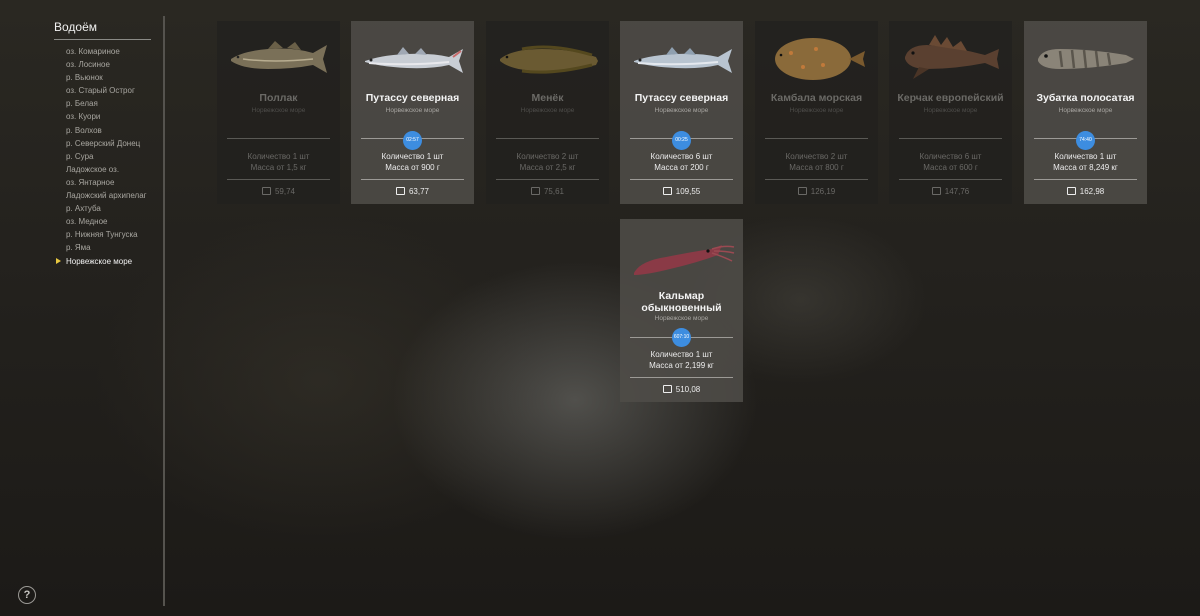  Describe the element at coordinates (950, 167) in the screenshot. I see `fish-mass: Масса от 600 г` at that location.